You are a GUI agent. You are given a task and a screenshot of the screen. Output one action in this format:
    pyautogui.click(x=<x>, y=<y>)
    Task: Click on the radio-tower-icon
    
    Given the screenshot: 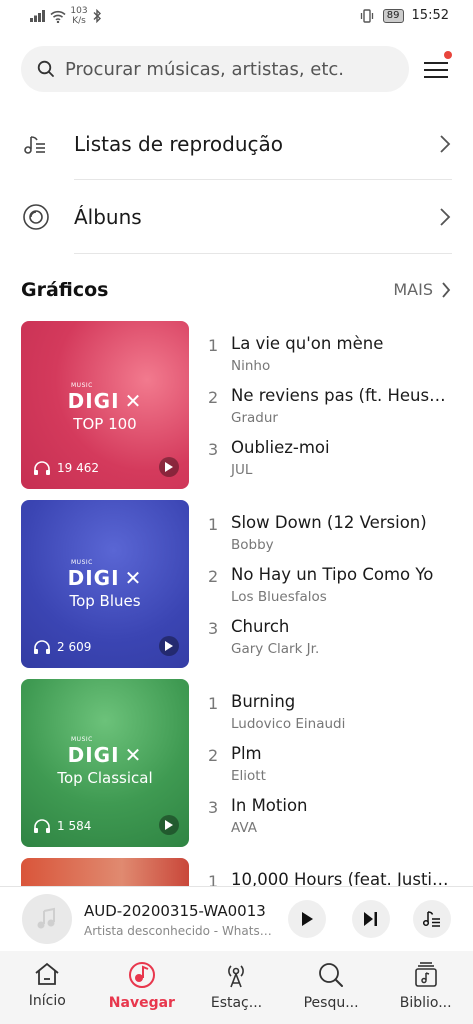 What is the action you would take?
    pyautogui.click(x=236, y=976)
    